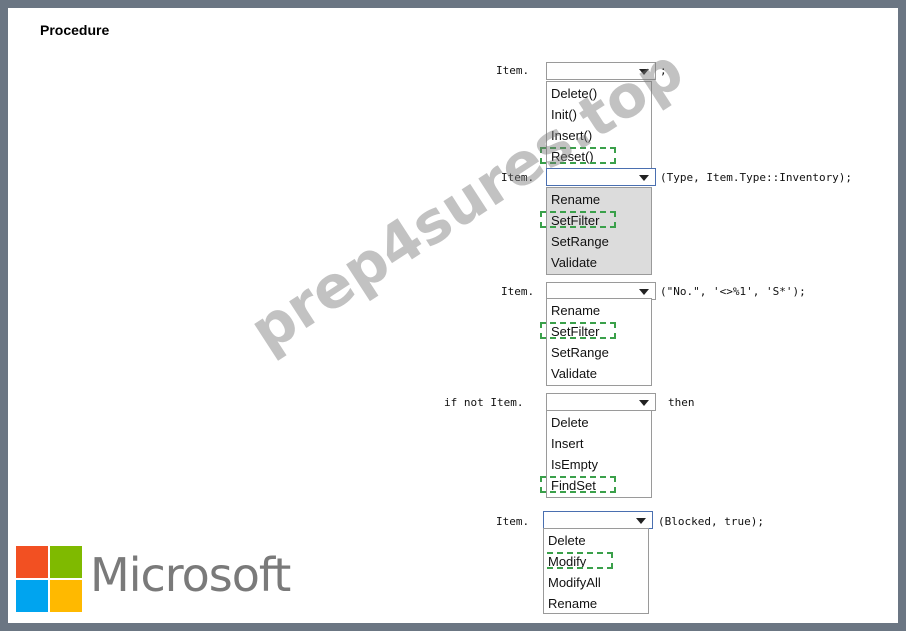  I want to click on option-modifyall: ModifyAll, so click(596, 582).